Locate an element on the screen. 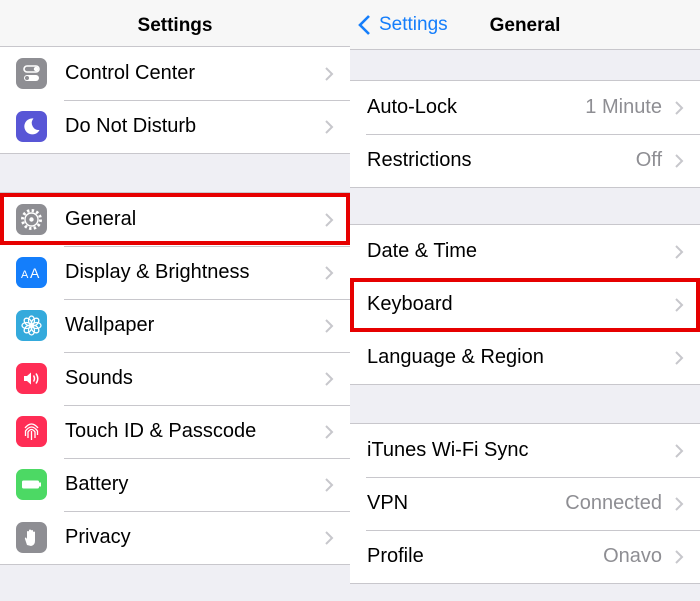 The width and height of the screenshot is (700, 601). general-row-value: Off is located at coordinates (648, 160).